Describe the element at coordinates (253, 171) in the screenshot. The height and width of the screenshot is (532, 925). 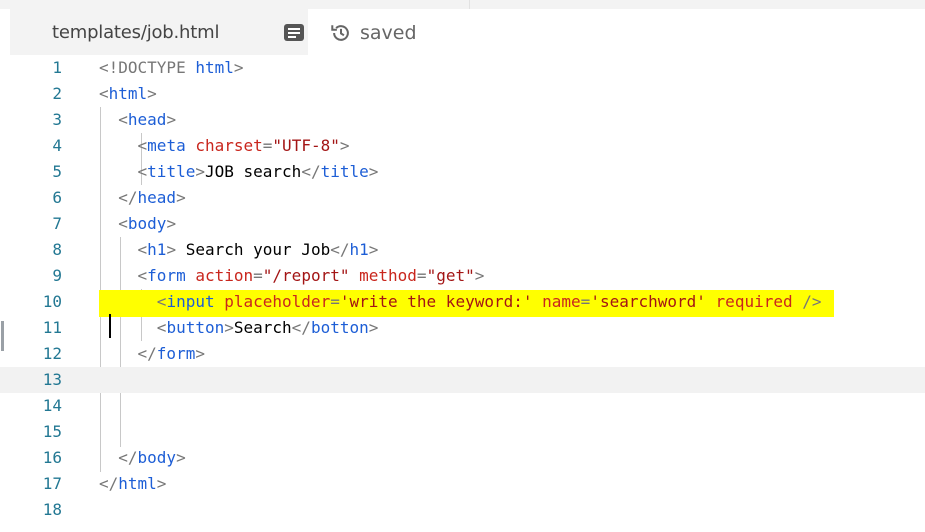
I see `code-token: JOB search` at that location.